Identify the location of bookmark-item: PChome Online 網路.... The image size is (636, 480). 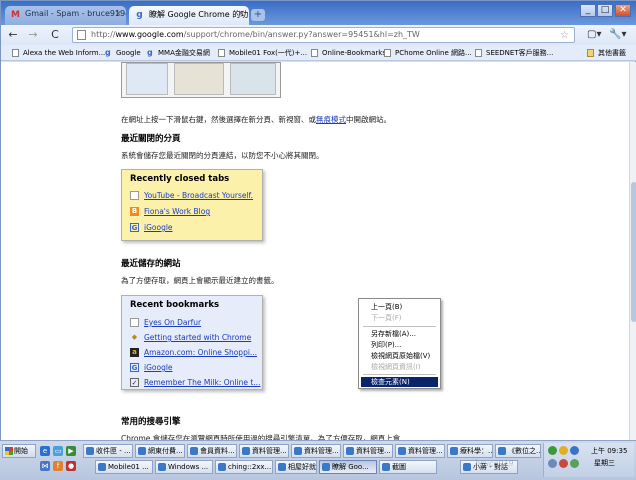
(428, 53).